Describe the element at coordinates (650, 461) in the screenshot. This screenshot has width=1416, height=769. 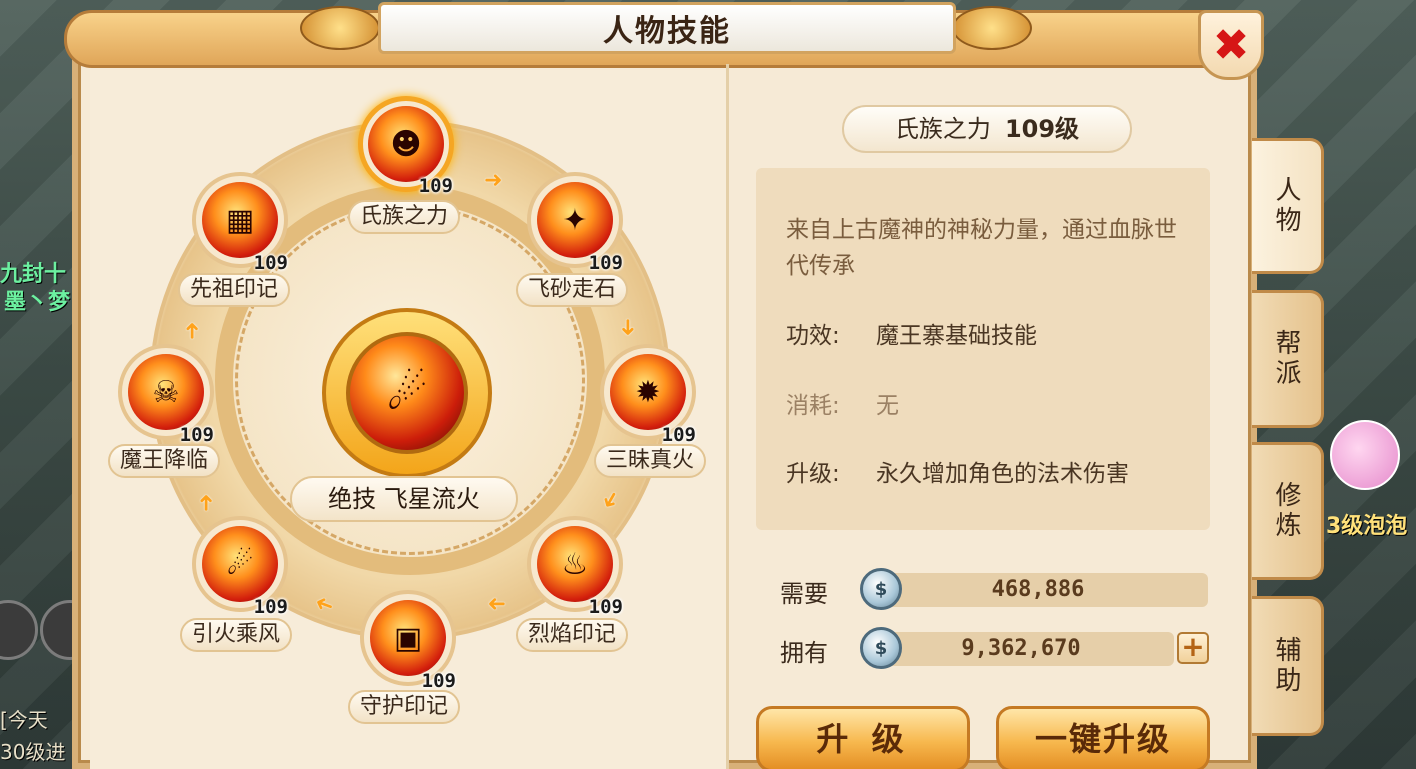
I see `skill-label: 三昧真火` at that location.